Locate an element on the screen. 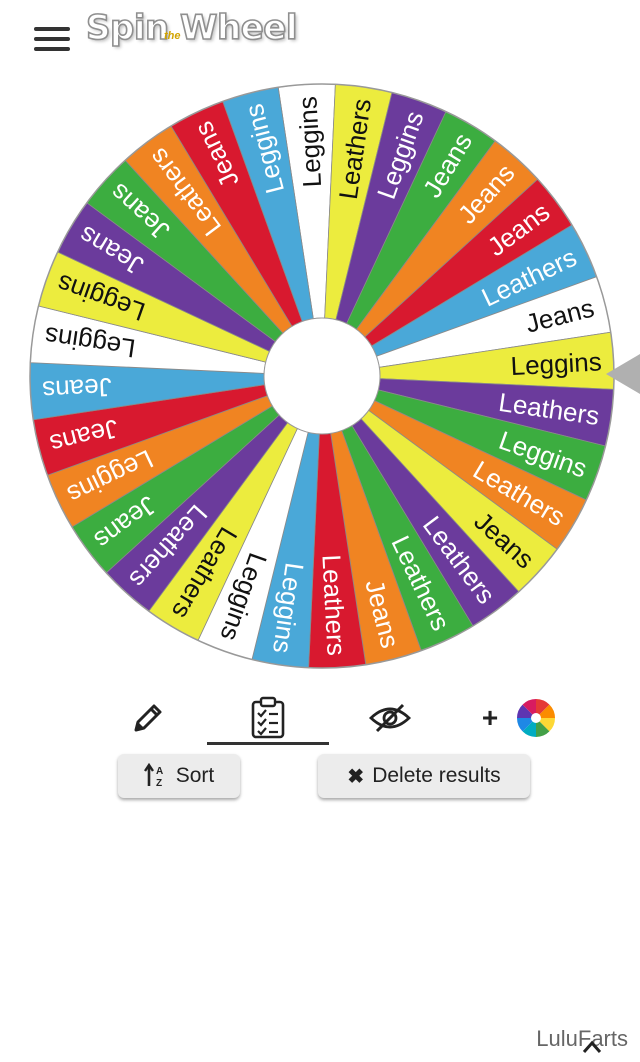  close-x-icon: ✖ is located at coordinates (356, 776).